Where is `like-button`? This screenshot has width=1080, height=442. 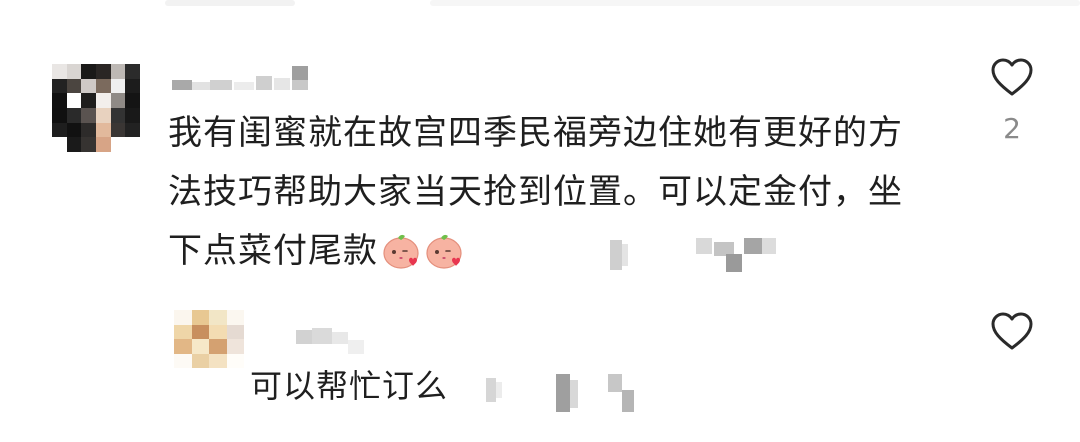
like-button is located at coordinates (1012, 77).